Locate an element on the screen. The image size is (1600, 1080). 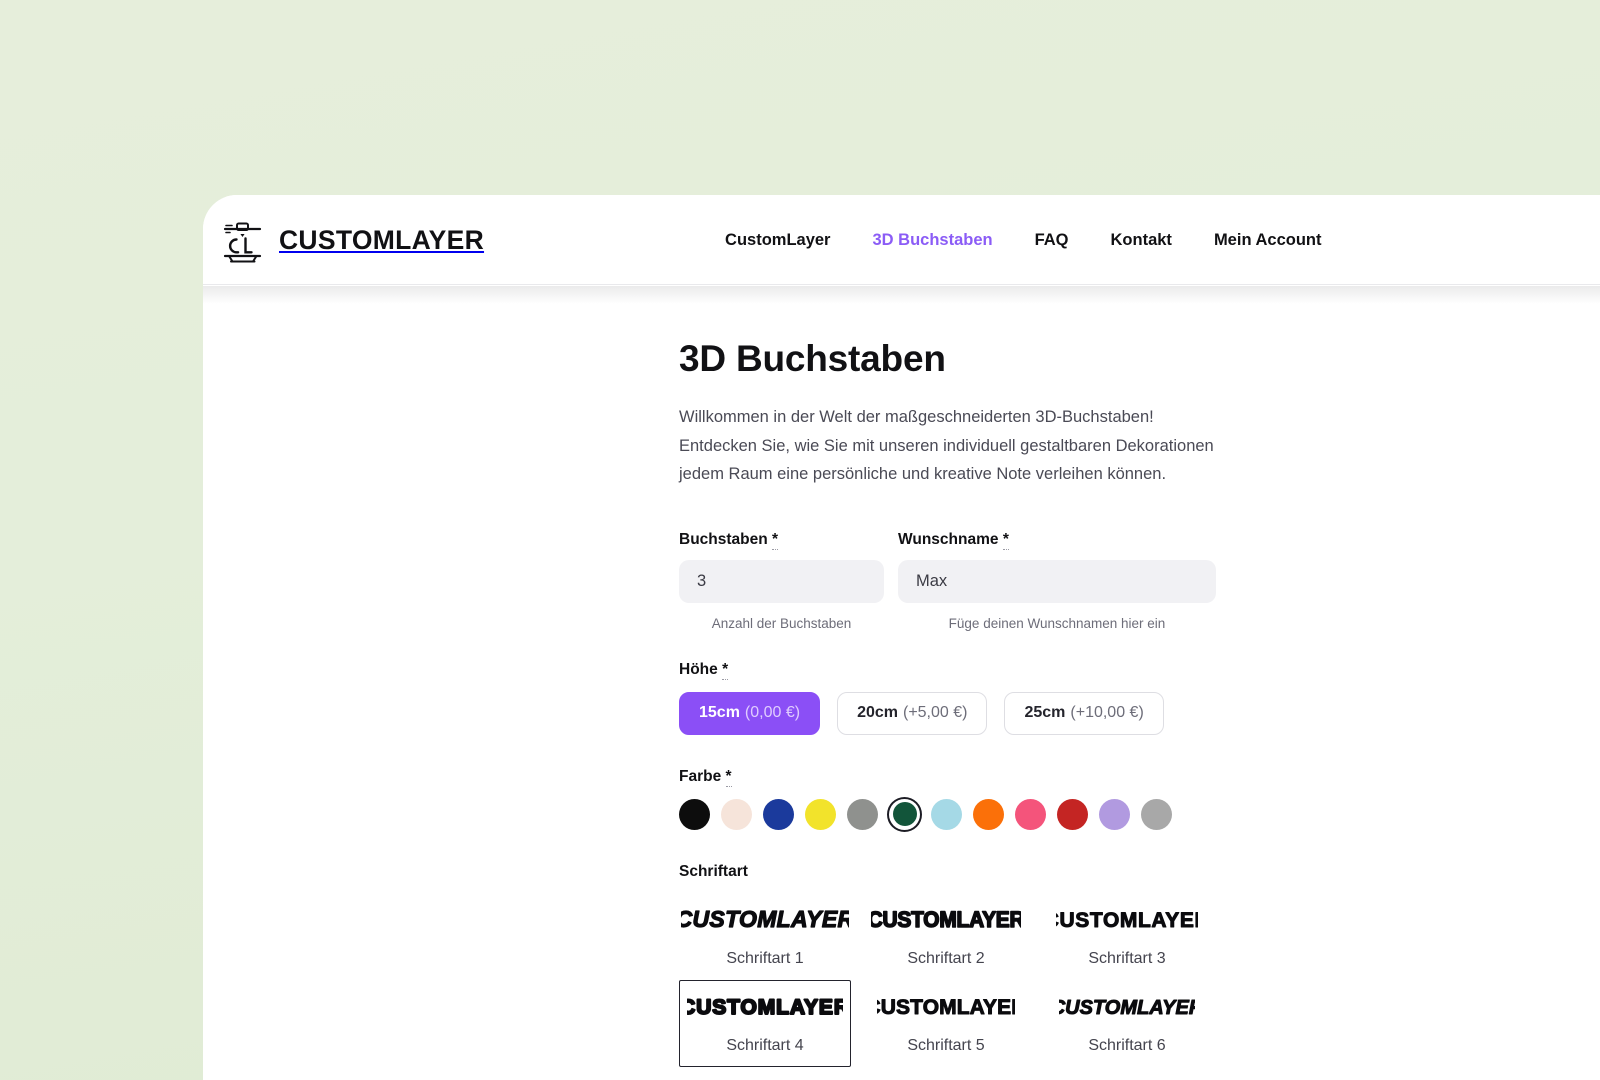
height-option-25cm: 25cm (+10,00 €) is located at coordinates (1084, 713).